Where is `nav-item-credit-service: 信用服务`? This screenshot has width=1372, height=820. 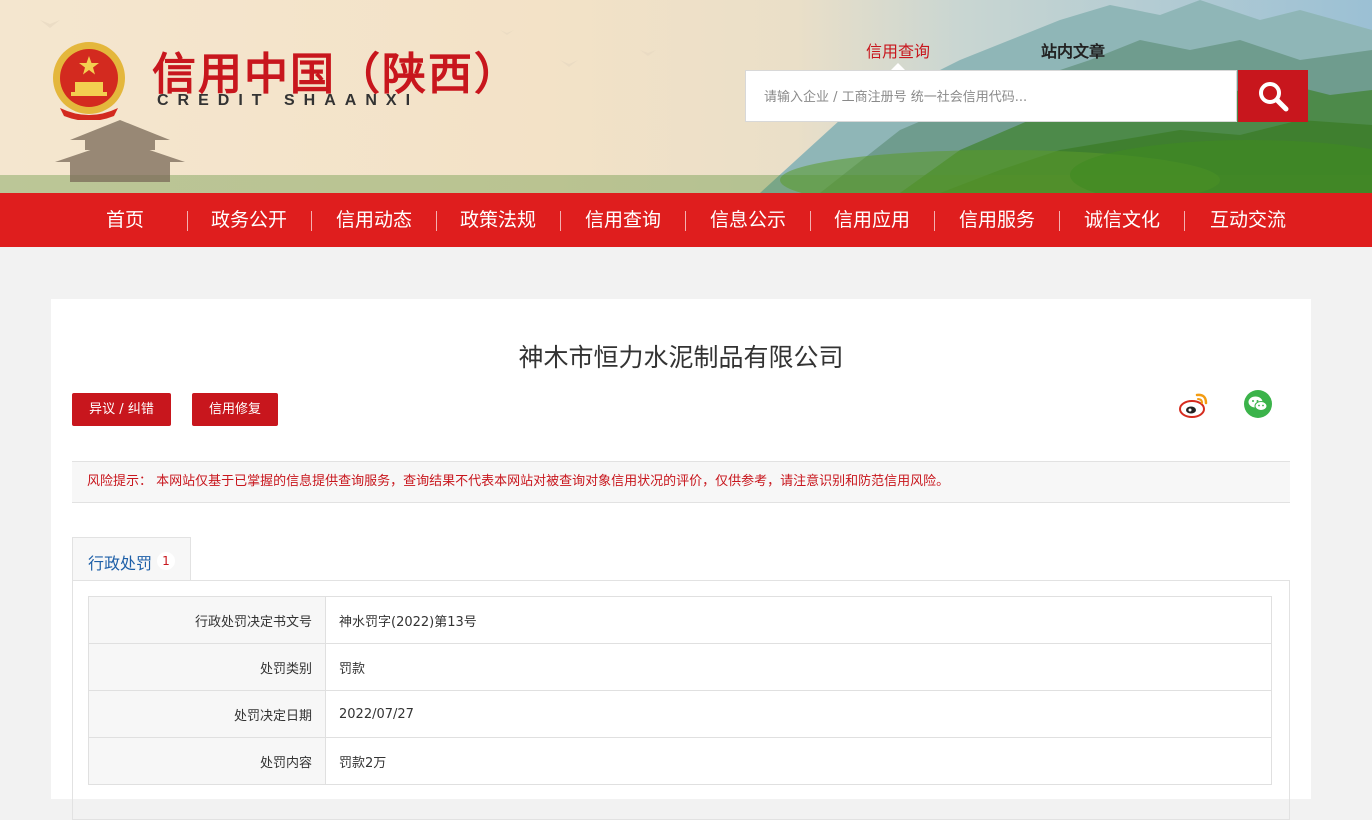
nav-item-credit-service: 信用服务 is located at coordinates (997, 220).